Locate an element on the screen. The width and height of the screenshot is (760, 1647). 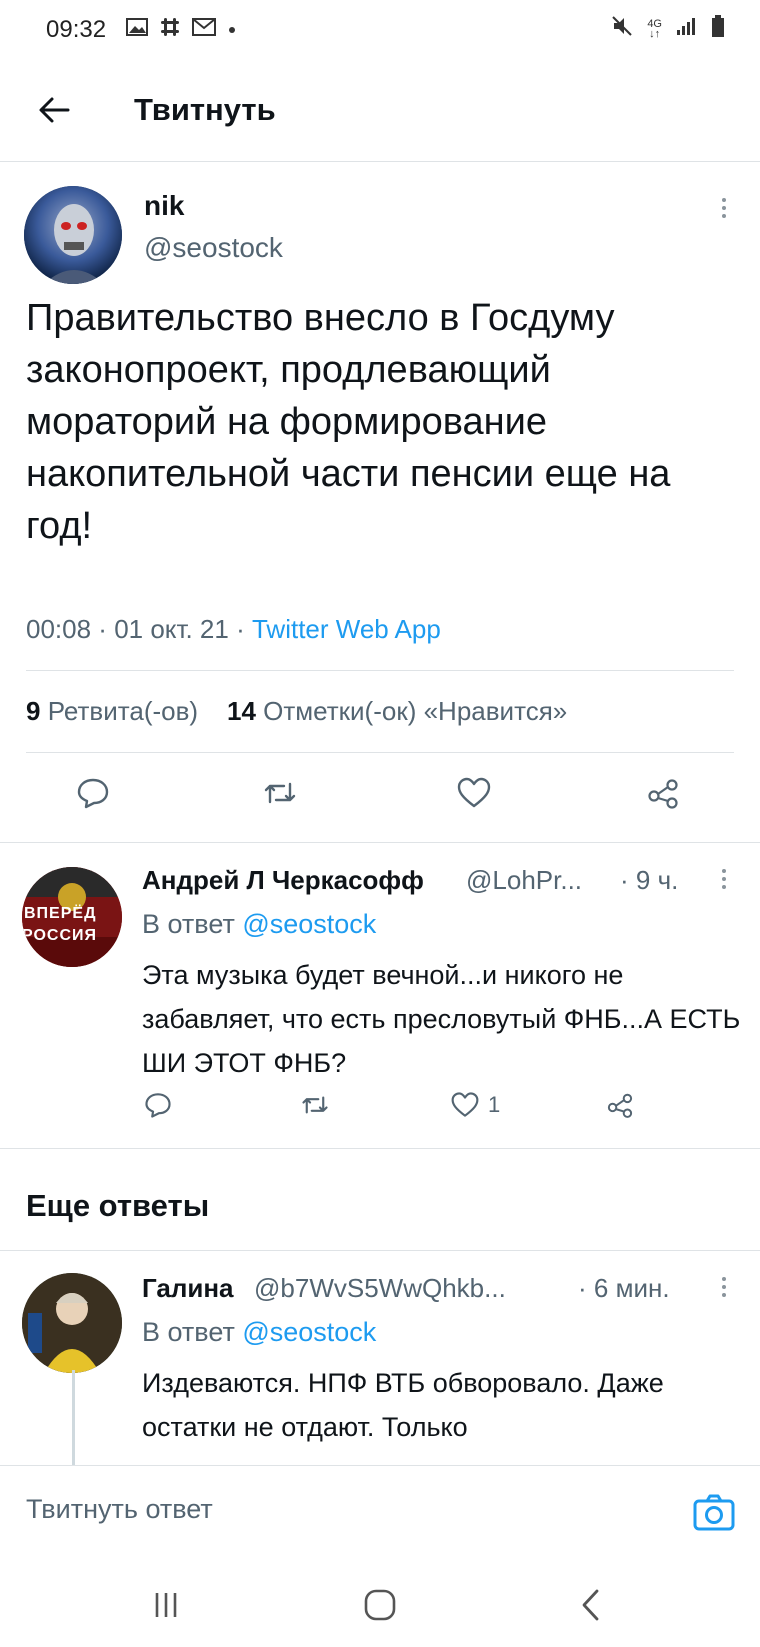
like-button is located at coordinates (474, 793).